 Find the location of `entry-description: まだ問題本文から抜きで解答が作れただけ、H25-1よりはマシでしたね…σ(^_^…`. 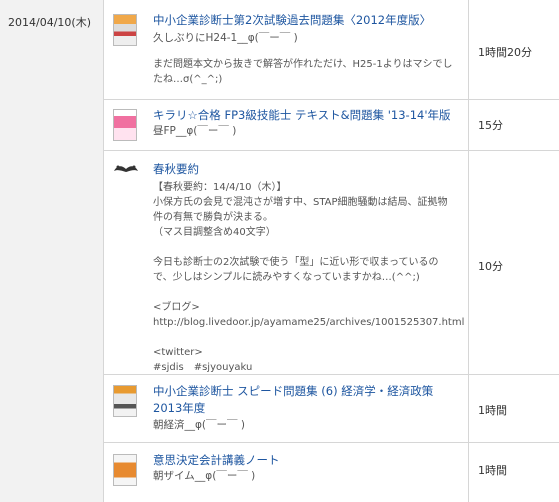

entry-description: まだ問題本文から抜きで解答が作れただけ、H25-1よりはマシでしたね…σ(^_^… is located at coordinates (303, 72).